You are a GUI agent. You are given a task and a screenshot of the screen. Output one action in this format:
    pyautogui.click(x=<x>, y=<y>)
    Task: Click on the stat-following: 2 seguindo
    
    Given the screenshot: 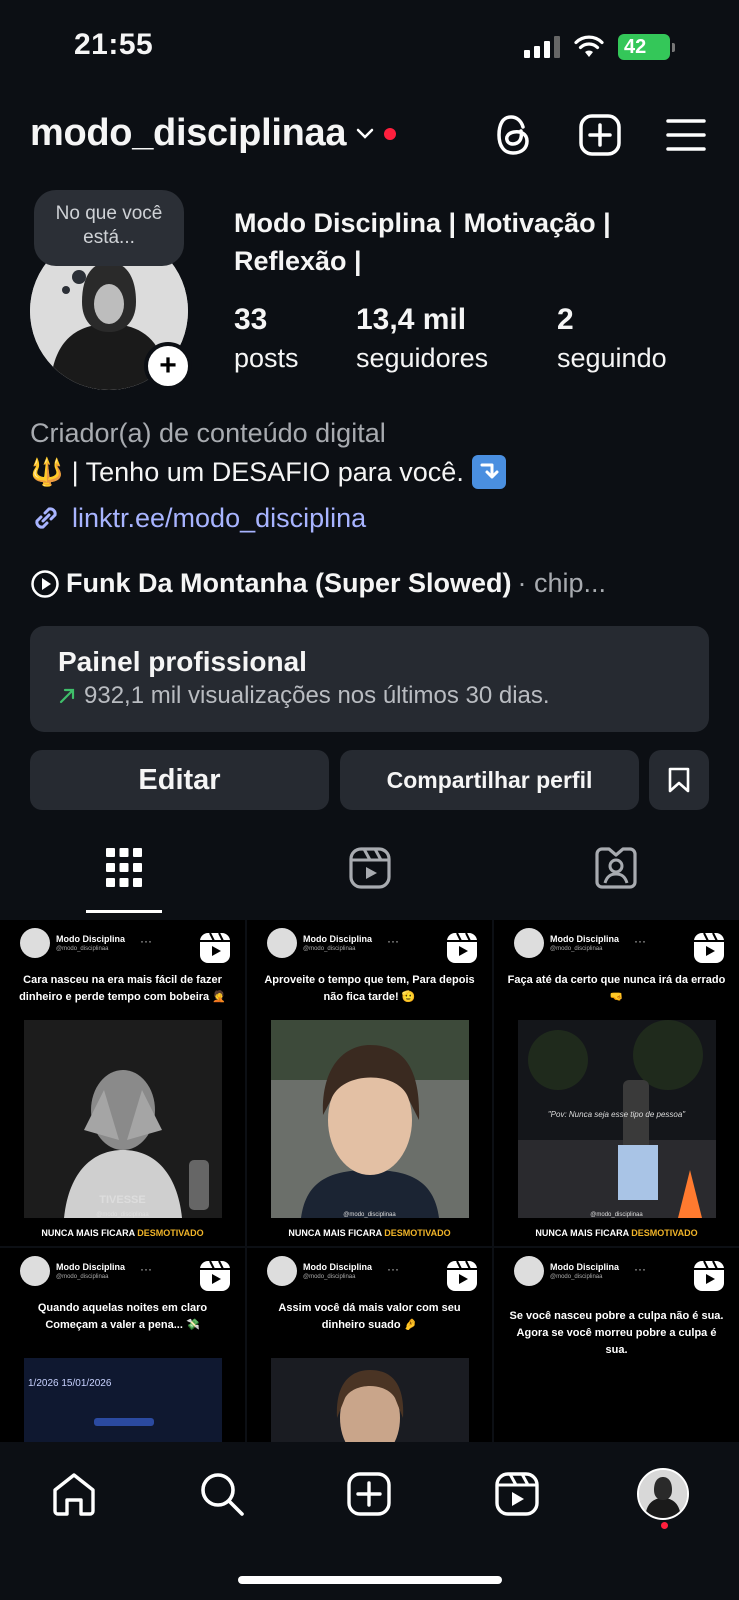 What is the action you would take?
    pyautogui.click(x=612, y=338)
    